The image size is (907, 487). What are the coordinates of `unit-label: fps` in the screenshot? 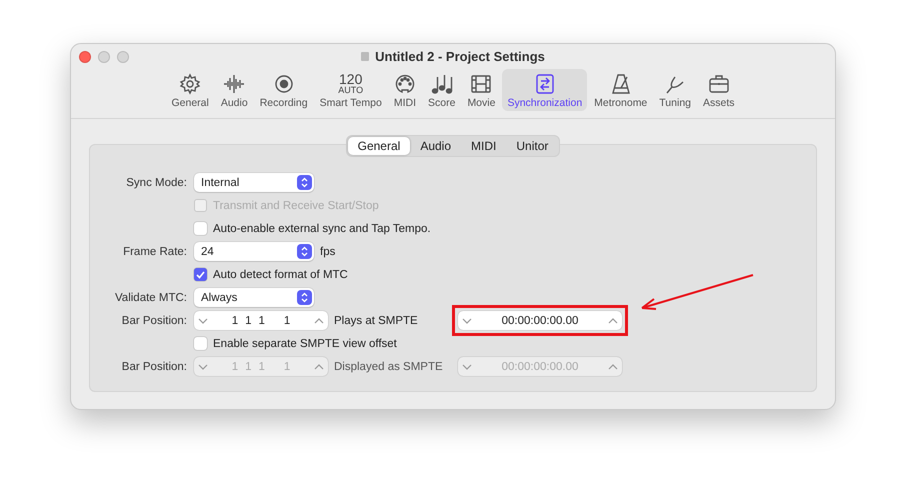 It's located at (328, 252).